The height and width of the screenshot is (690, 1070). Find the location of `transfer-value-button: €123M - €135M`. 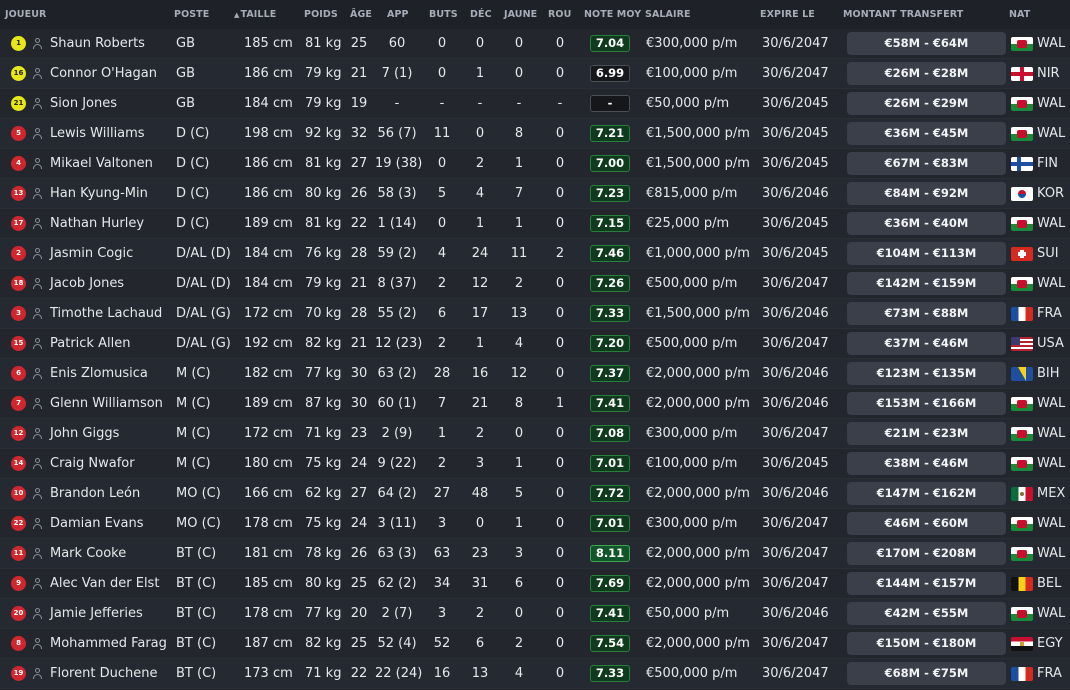

transfer-value-button: €123M - €135M is located at coordinates (926, 373).